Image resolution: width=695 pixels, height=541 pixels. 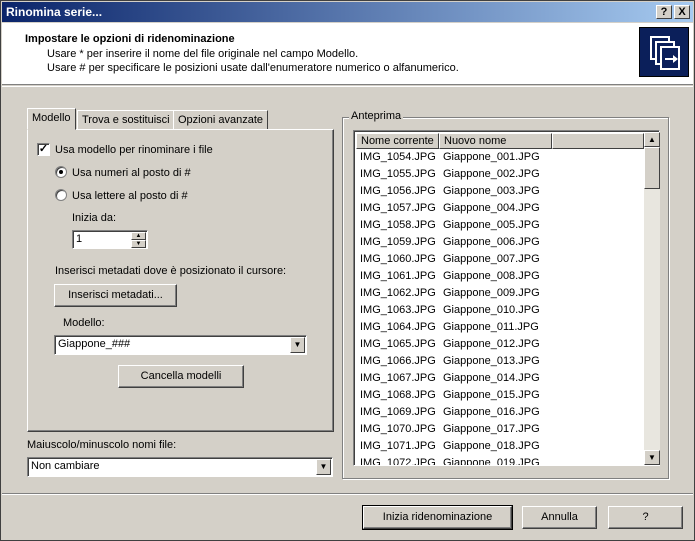 What do you see at coordinates (398, 446) in the screenshot?
I see `current-name-cell: IMG_1071.JPG` at bounding box center [398, 446].